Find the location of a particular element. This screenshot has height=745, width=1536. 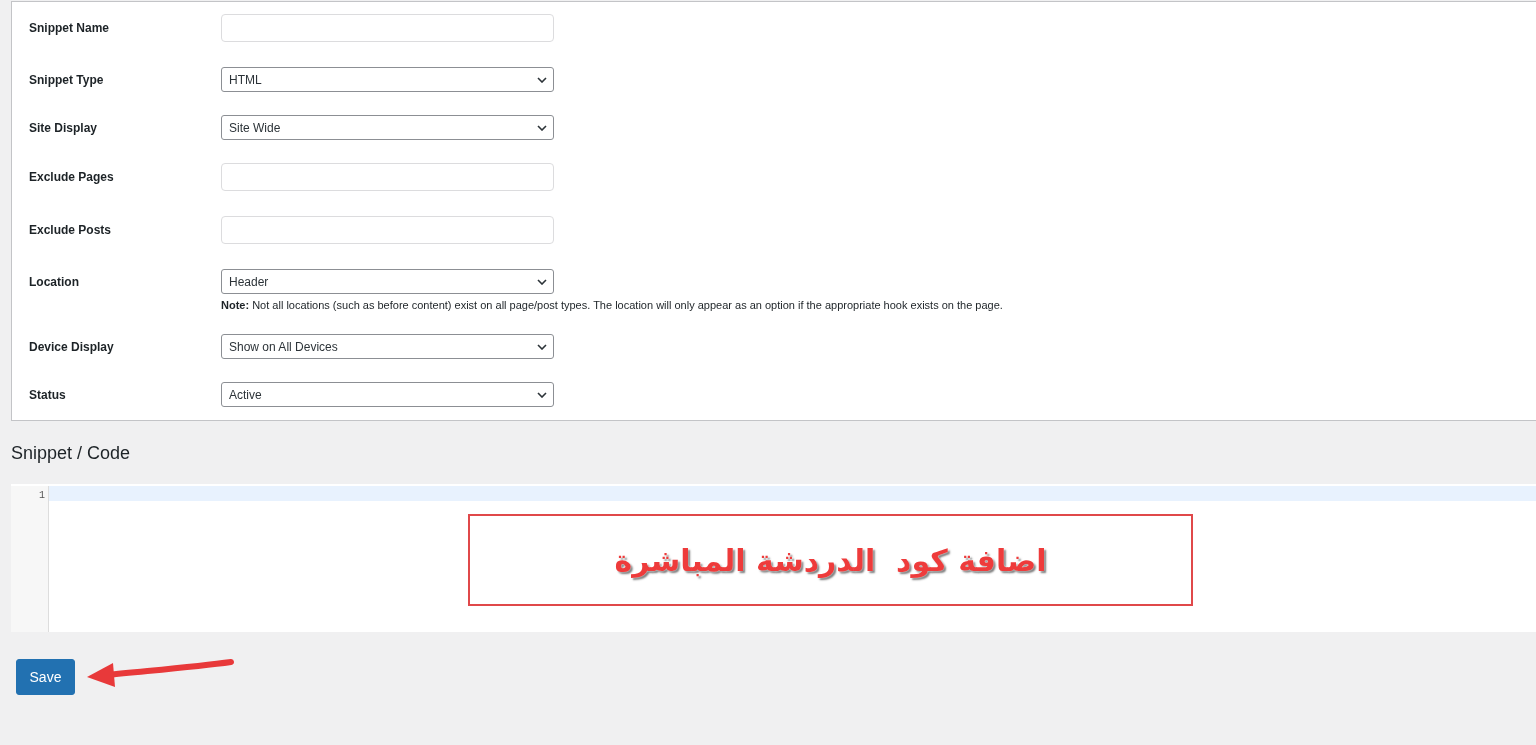

field-label: Location is located at coordinates (54, 281).